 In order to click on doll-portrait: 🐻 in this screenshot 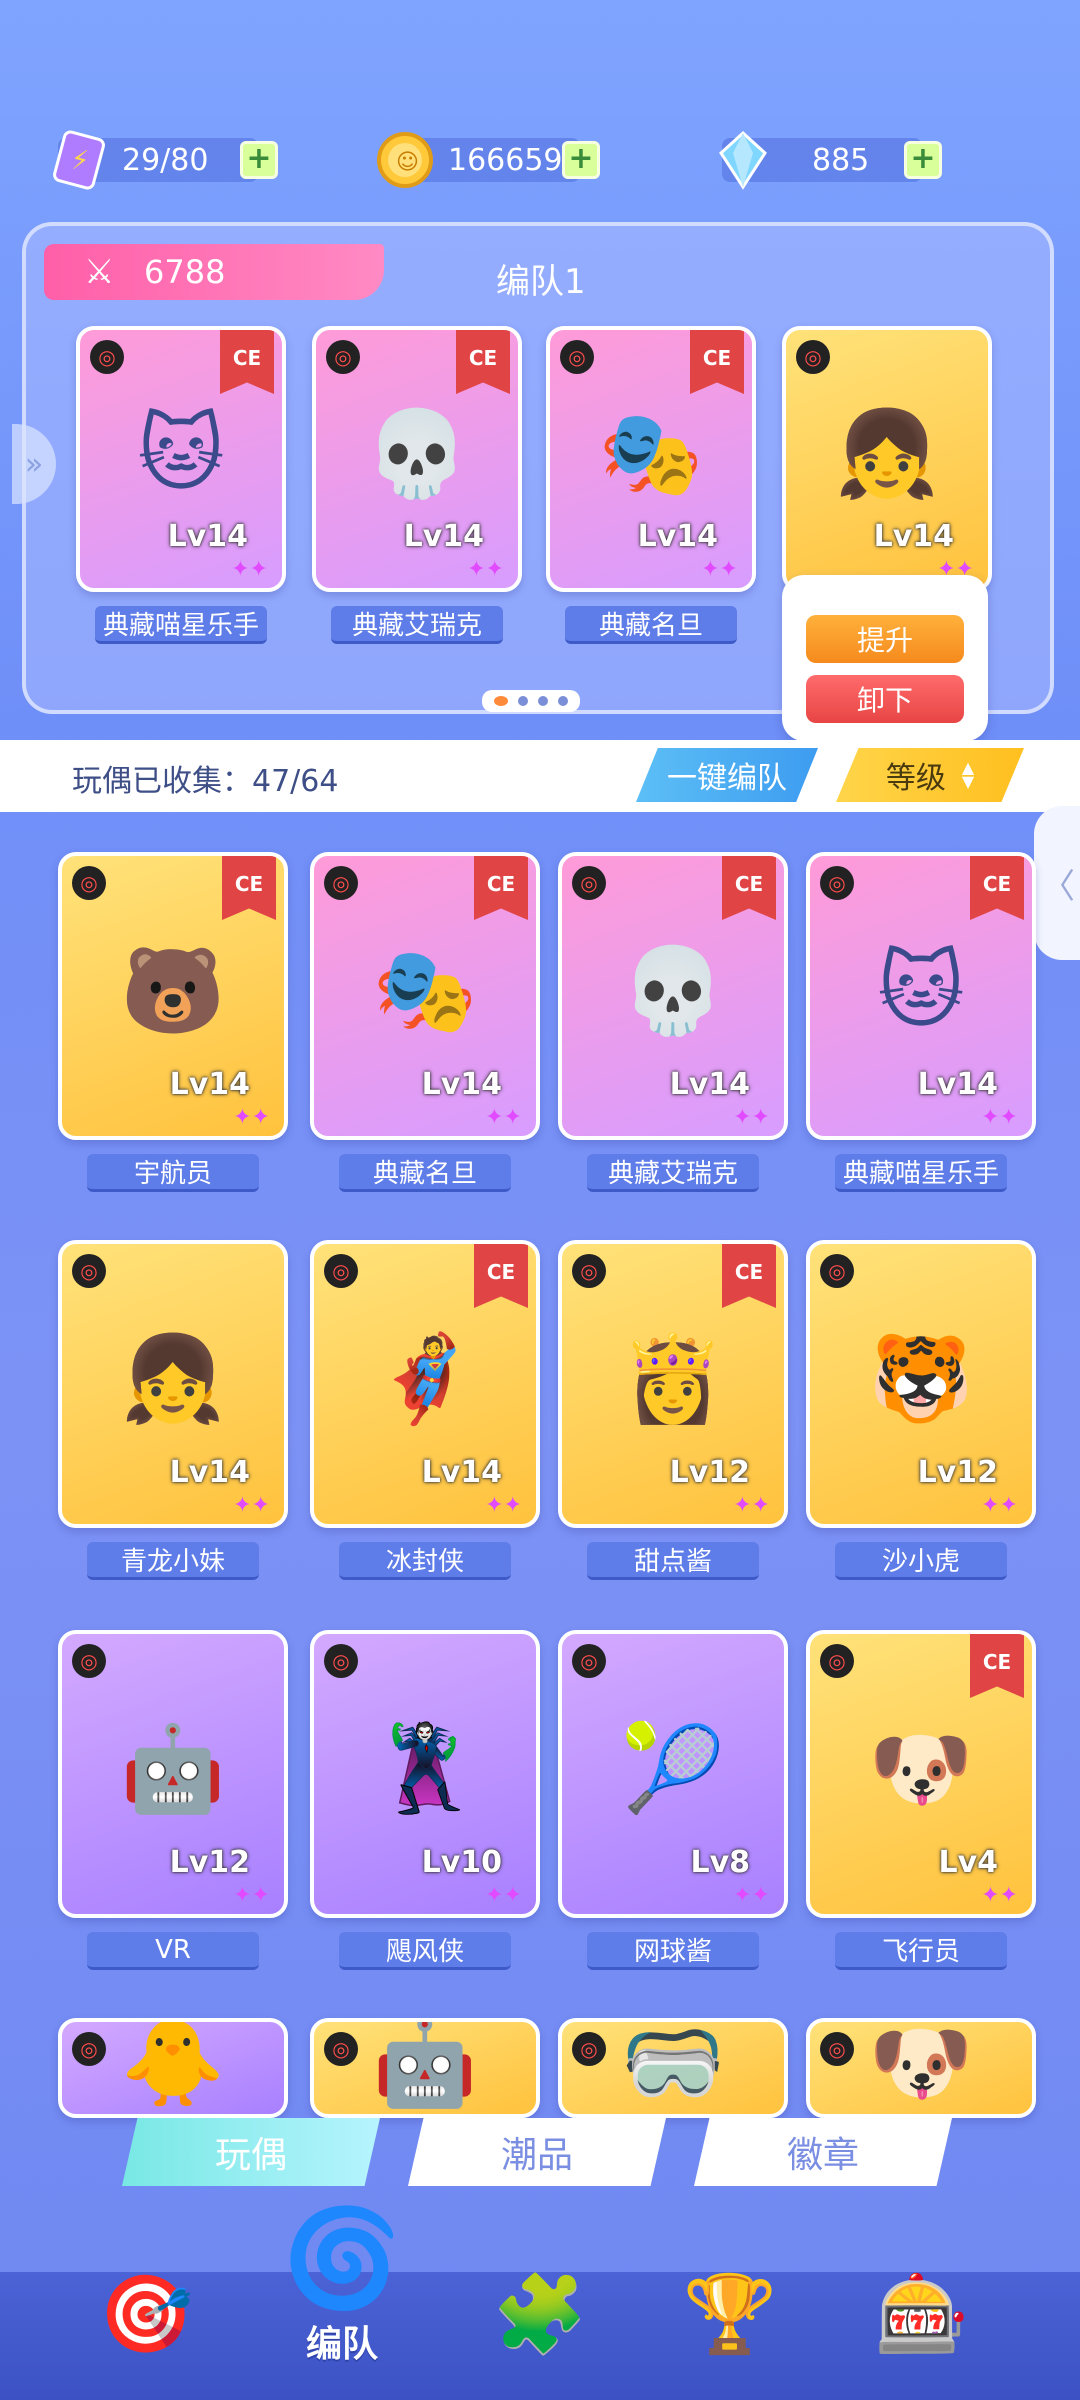, I will do `click(173, 989)`.